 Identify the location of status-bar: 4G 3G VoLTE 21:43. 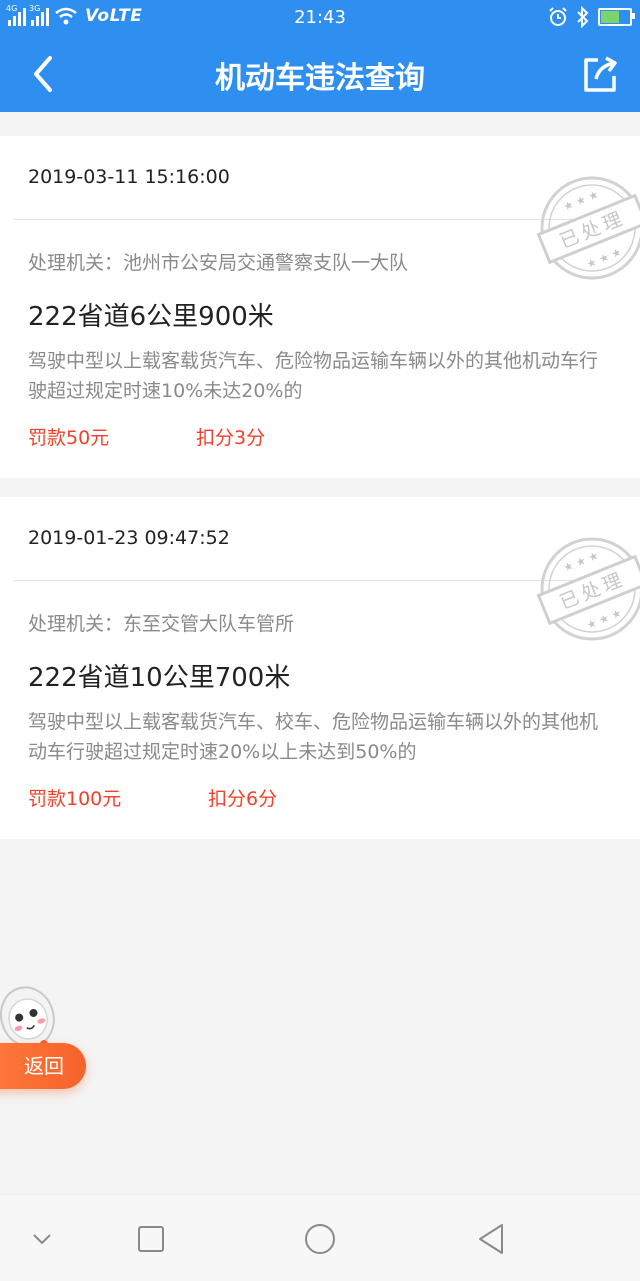
(320, 18).